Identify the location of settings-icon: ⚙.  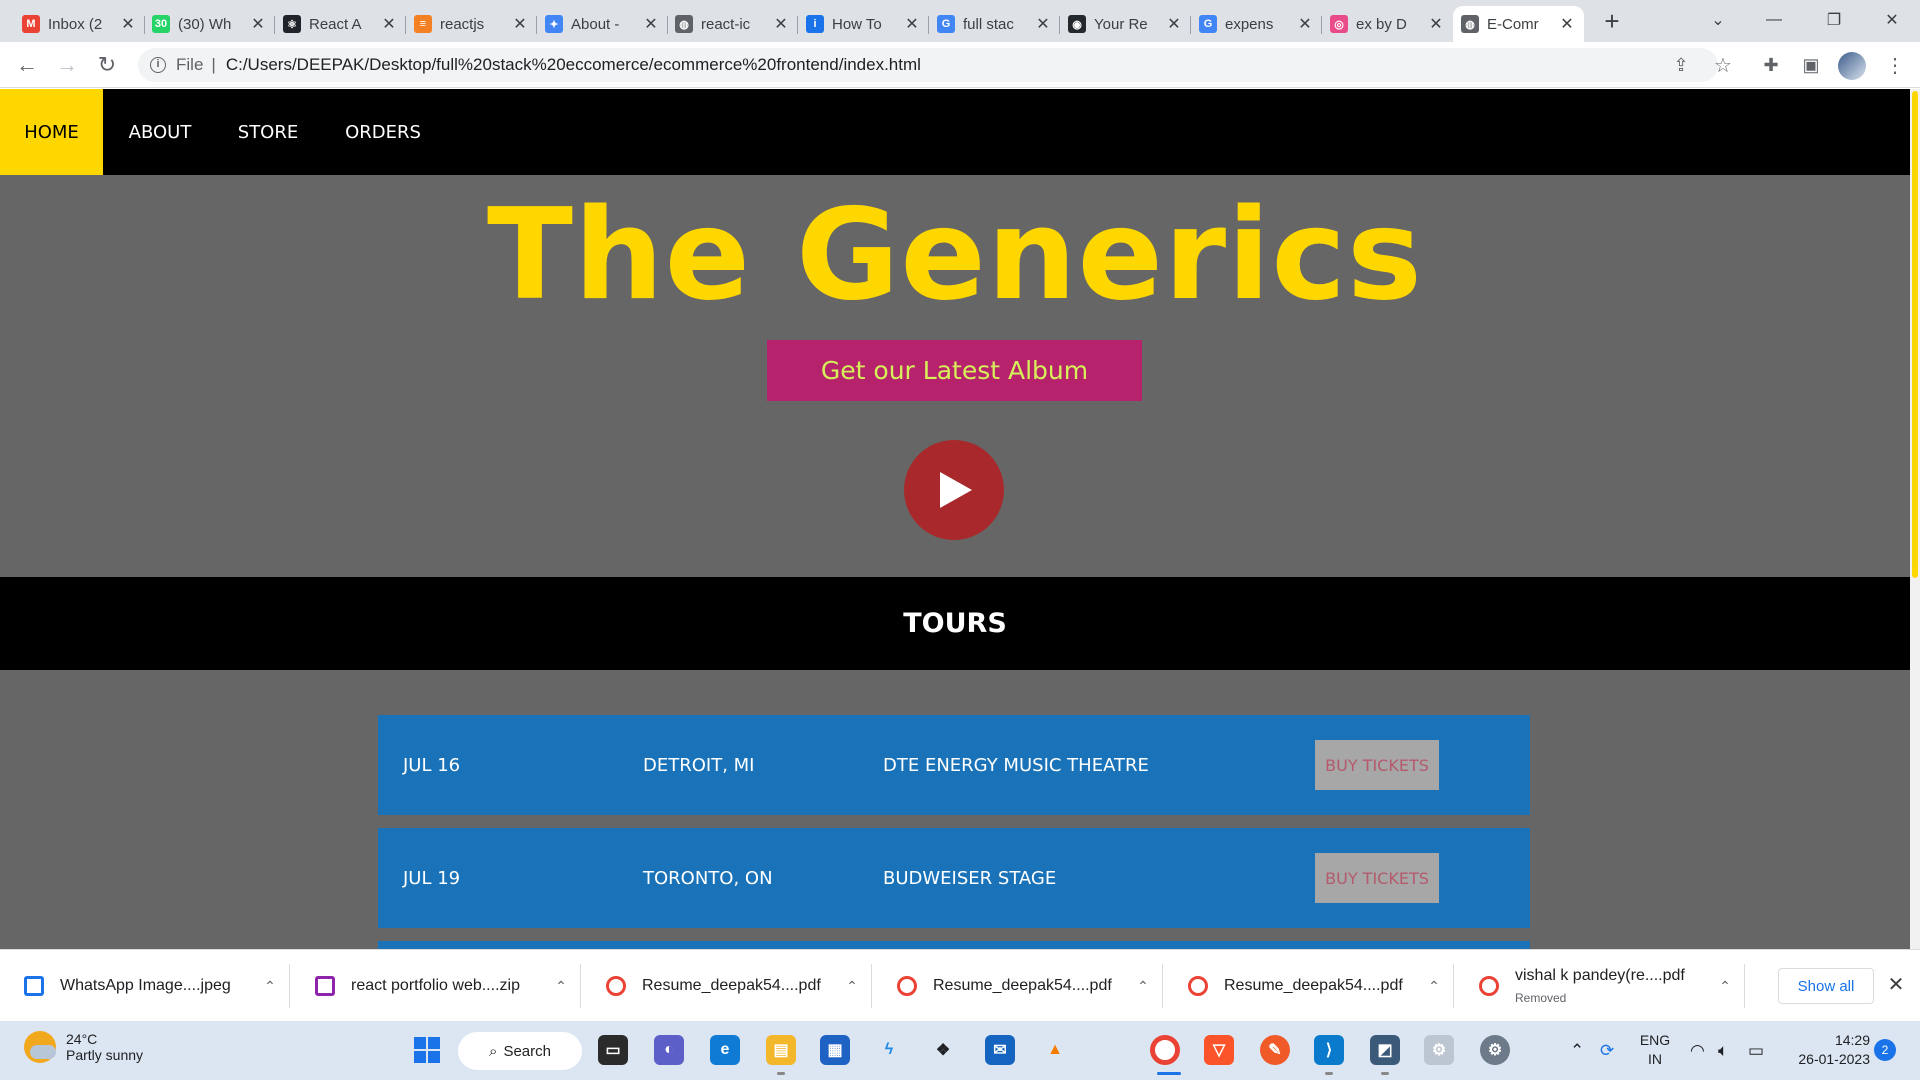
(1495, 1050).